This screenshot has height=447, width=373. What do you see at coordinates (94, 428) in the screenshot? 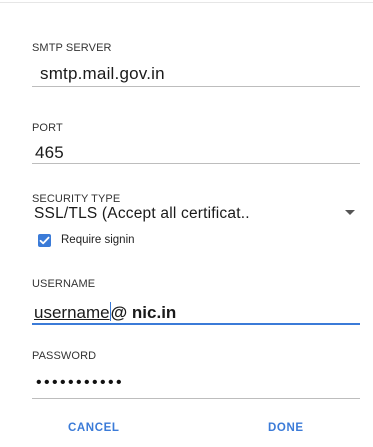
I see `cancel-button: CANCEL` at bounding box center [94, 428].